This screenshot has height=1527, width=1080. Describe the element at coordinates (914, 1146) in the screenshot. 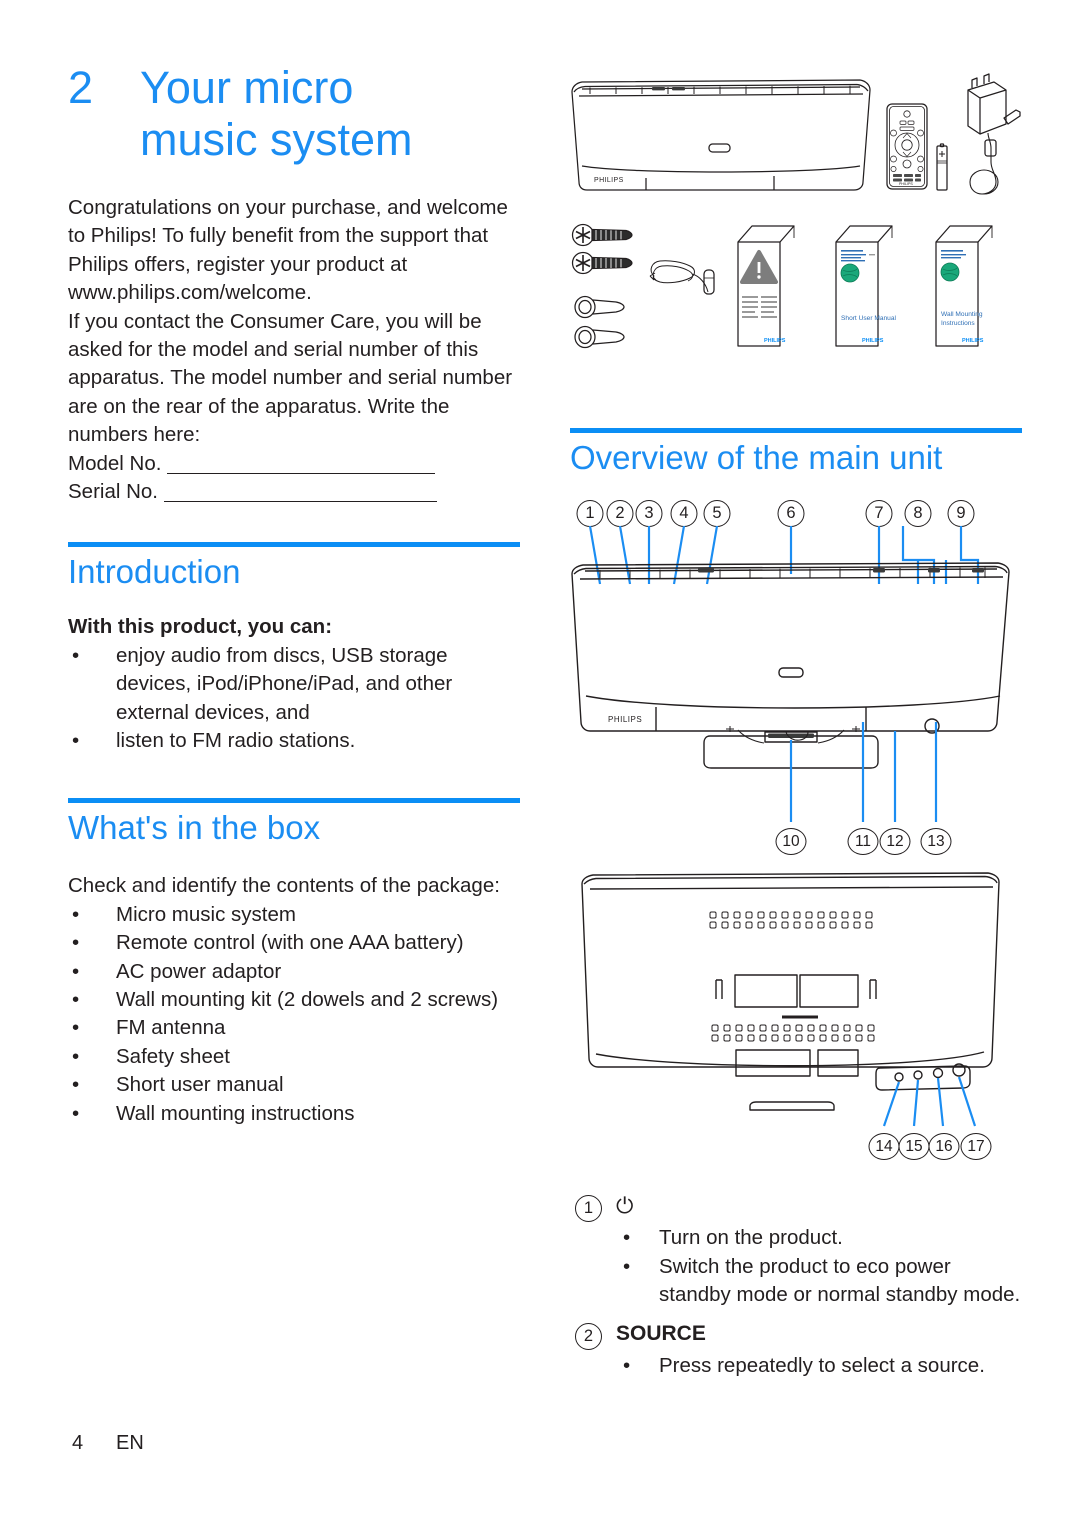

I see `callout-15: 15` at that location.